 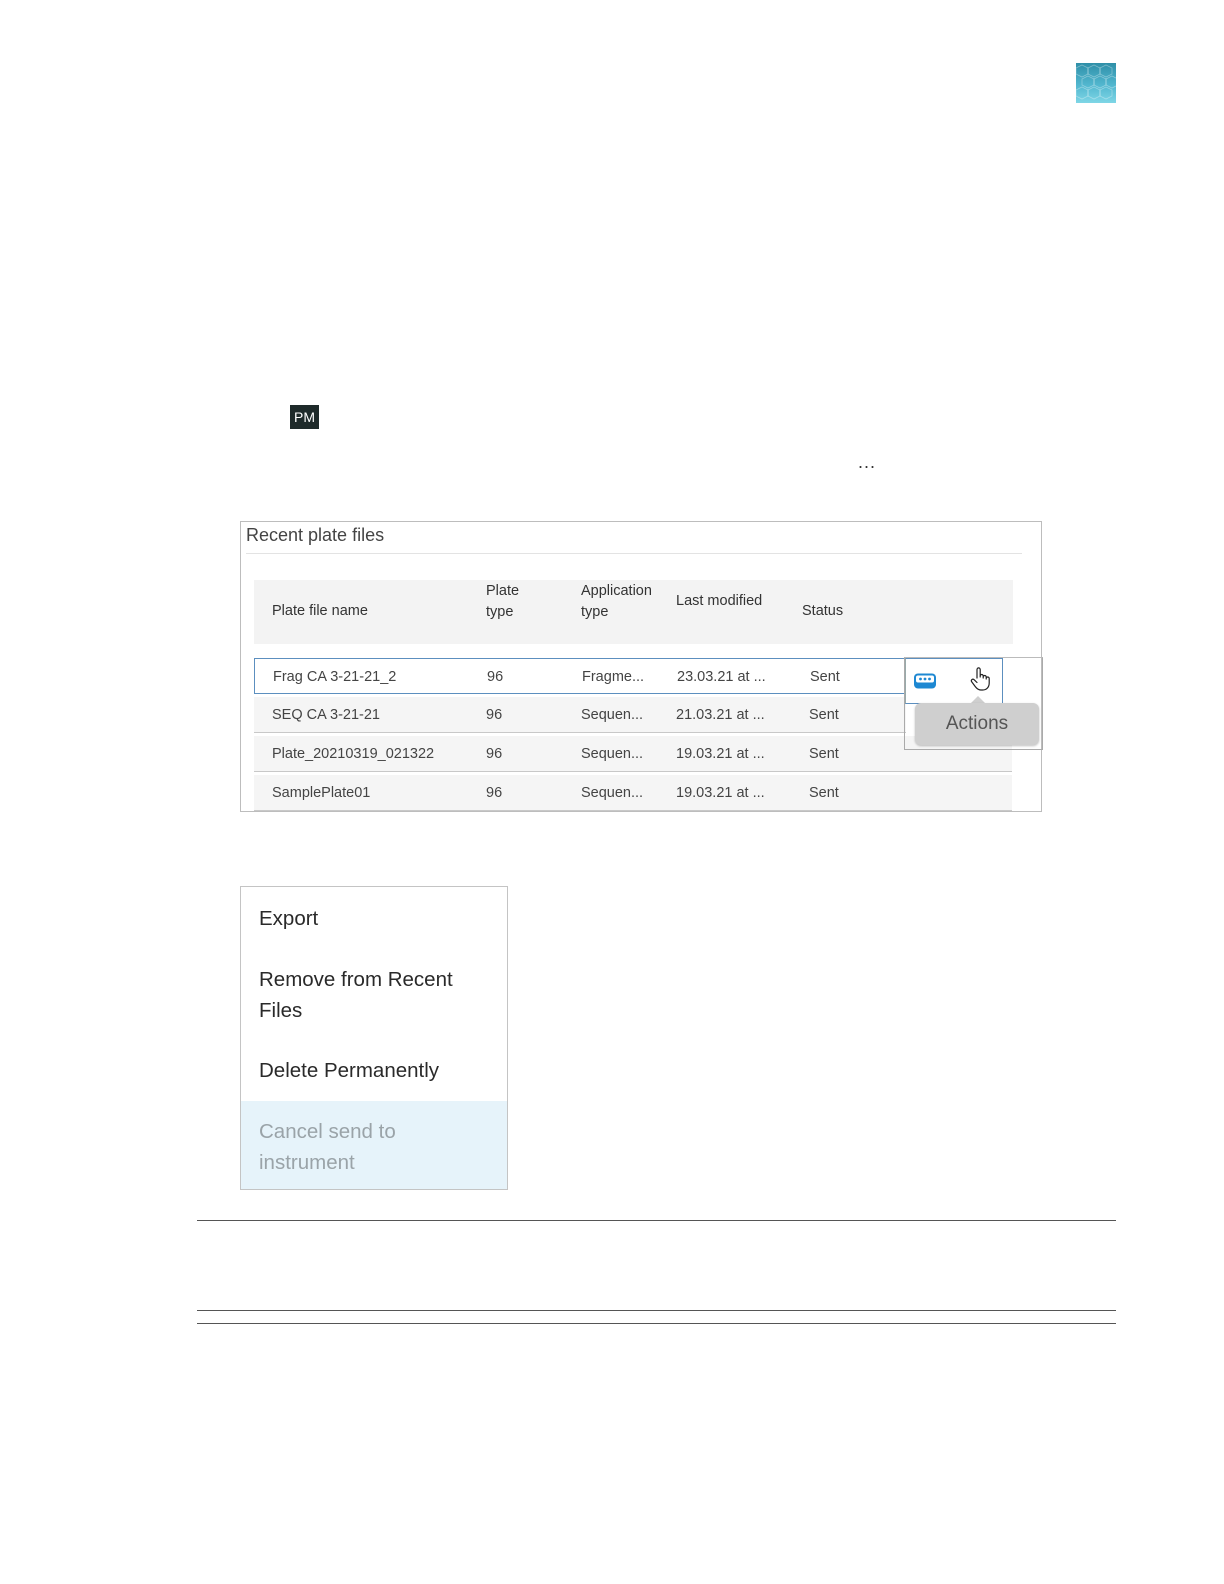 What do you see at coordinates (321, 793) in the screenshot?
I see `cell-name: SamplePlate01` at bounding box center [321, 793].